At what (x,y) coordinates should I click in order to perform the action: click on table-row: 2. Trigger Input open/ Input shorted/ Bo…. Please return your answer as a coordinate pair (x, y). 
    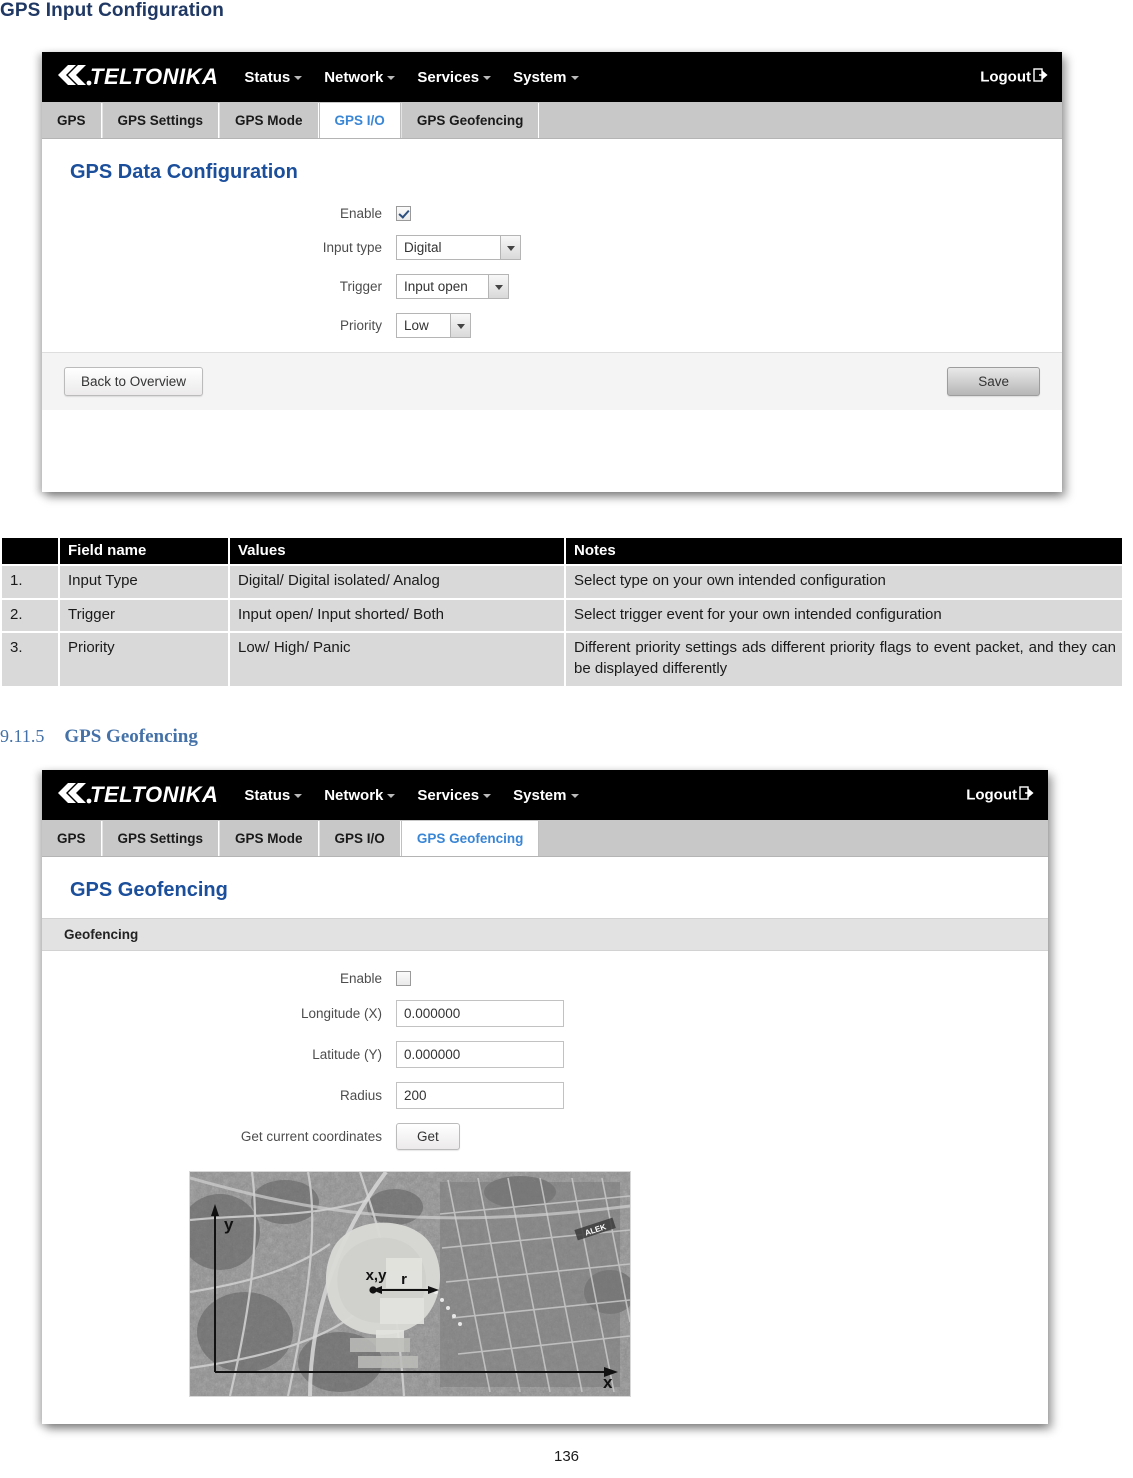
    Looking at the image, I should click on (562, 615).